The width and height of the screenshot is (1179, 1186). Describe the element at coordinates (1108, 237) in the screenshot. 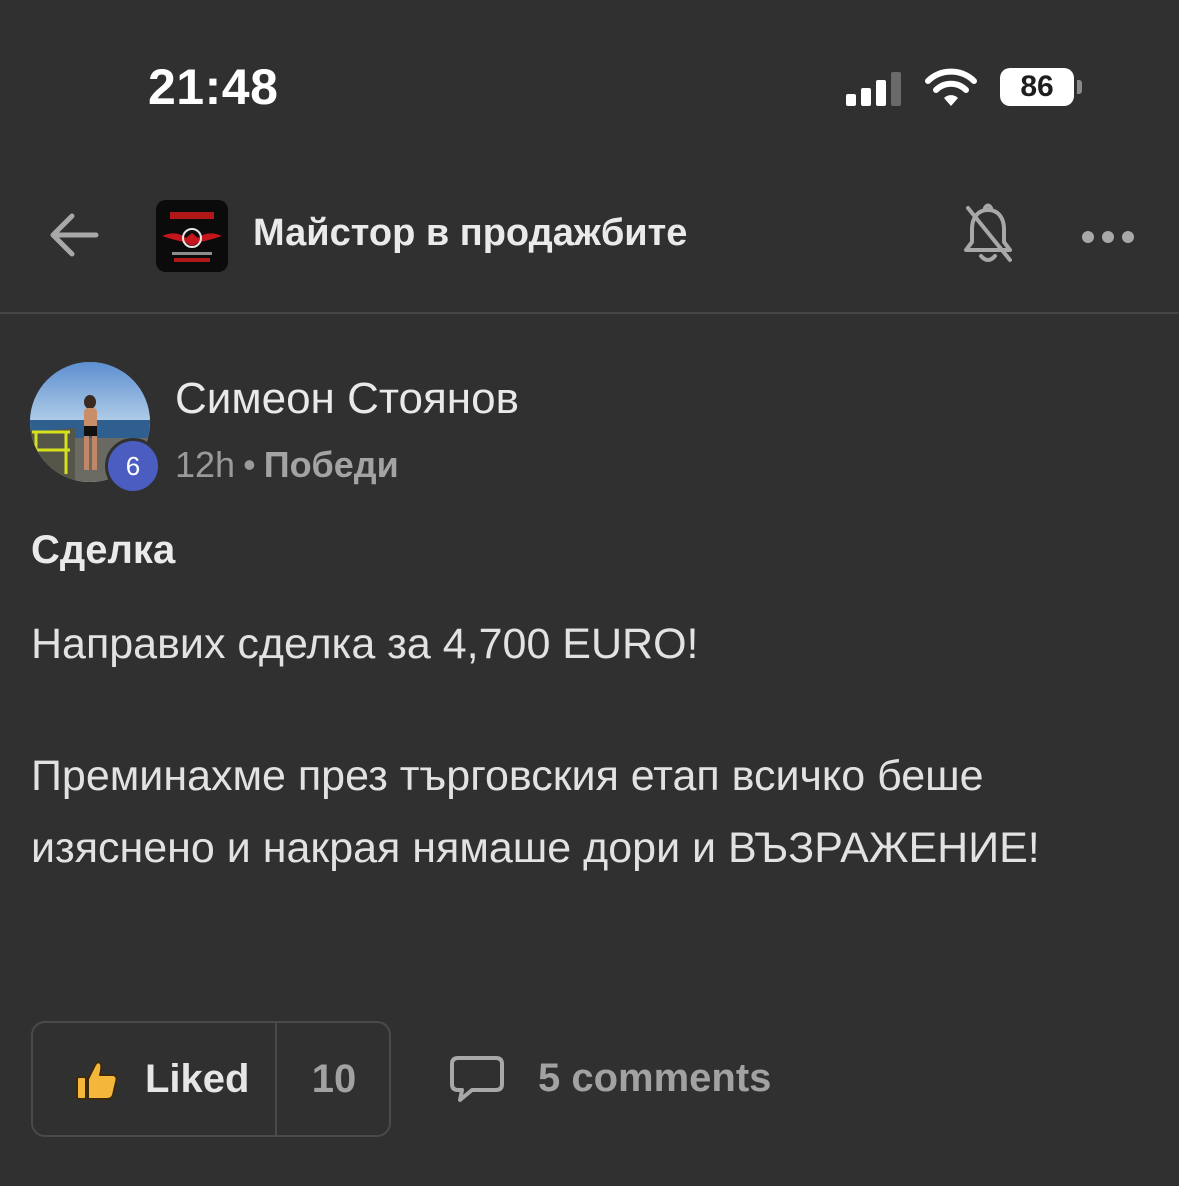

I see `more-horizontal-icon` at that location.